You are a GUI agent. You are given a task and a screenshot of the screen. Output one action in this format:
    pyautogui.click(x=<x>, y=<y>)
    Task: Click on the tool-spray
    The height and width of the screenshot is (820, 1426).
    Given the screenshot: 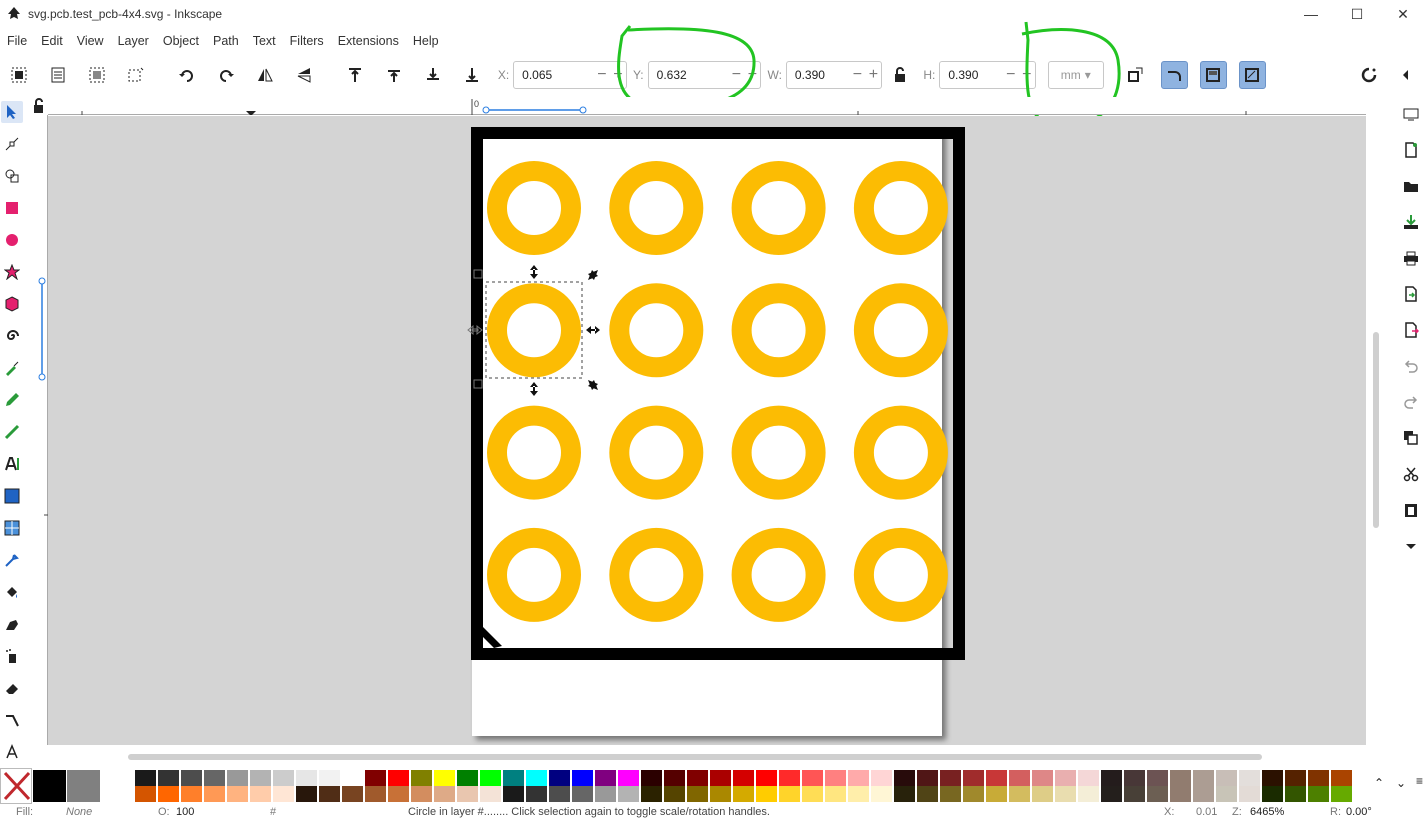 What is the action you would take?
    pyautogui.click(x=12, y=656)
    